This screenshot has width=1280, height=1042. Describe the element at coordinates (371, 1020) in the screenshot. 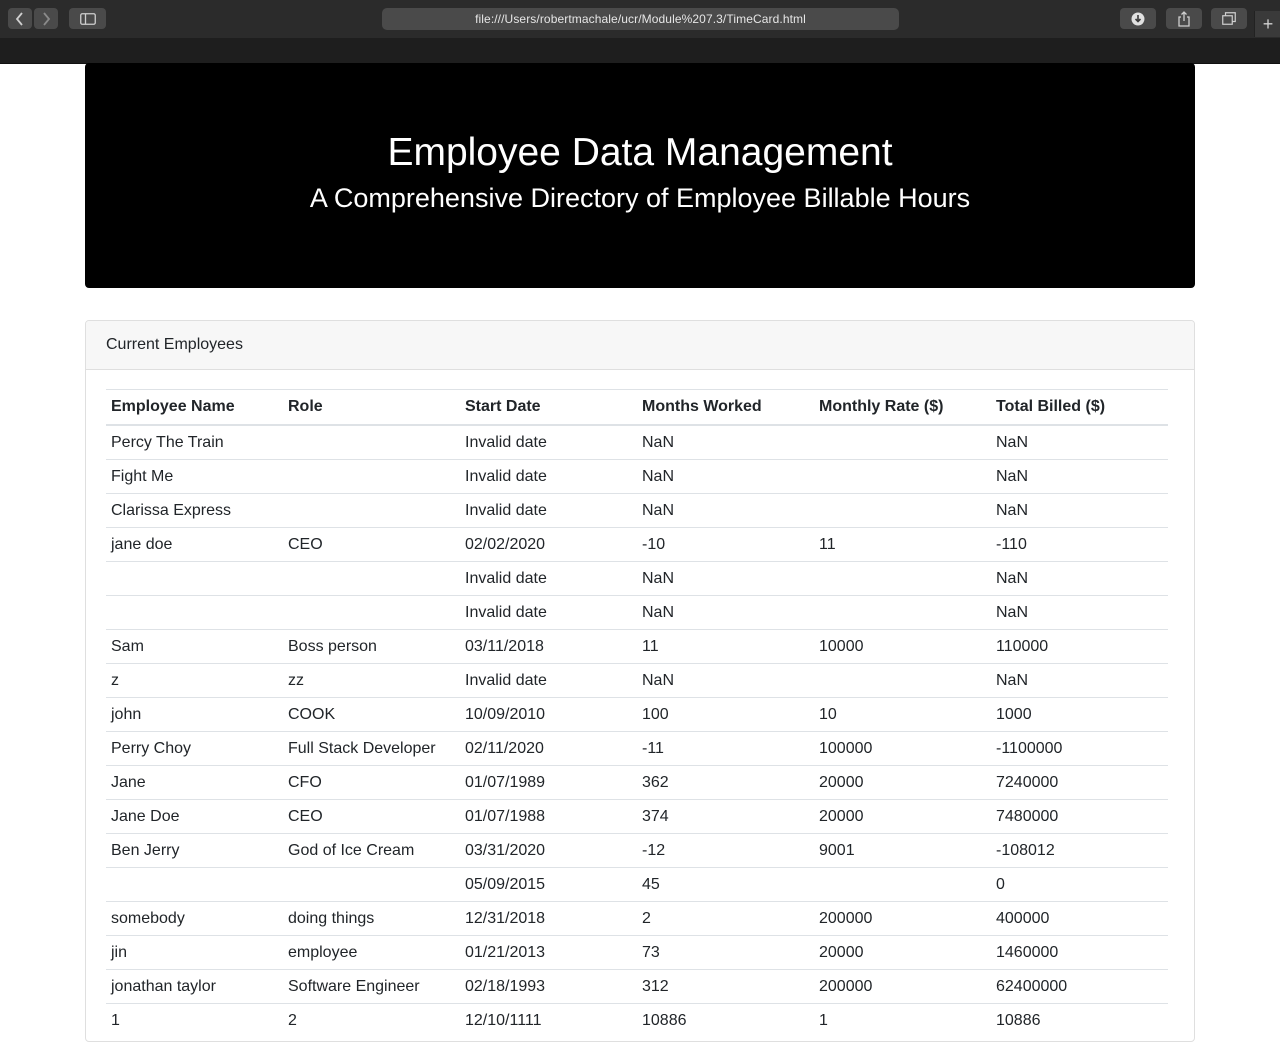

I see `role-cell: 2` at that location.